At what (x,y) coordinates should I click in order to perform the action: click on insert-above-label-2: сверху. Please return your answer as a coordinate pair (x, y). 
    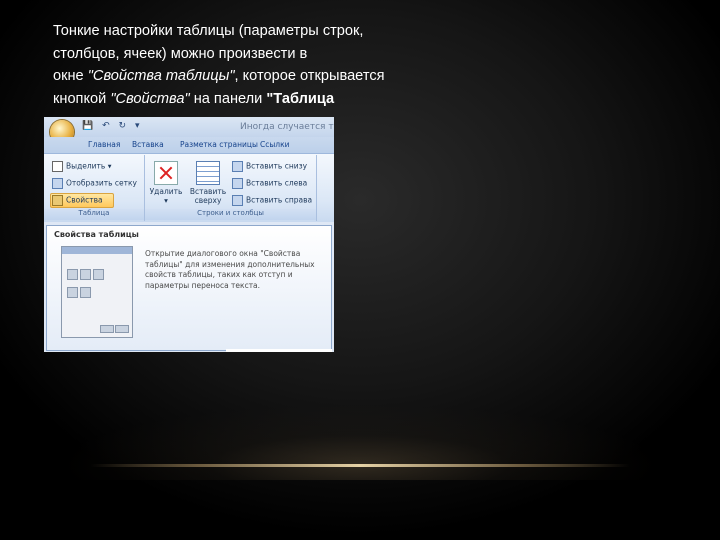
    Looking at the image, I should click on (208, 200).